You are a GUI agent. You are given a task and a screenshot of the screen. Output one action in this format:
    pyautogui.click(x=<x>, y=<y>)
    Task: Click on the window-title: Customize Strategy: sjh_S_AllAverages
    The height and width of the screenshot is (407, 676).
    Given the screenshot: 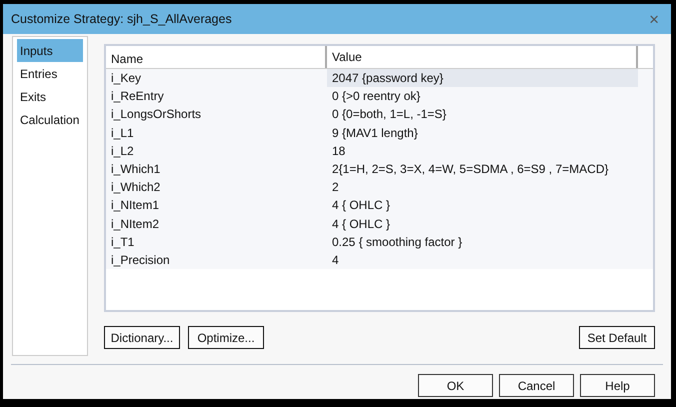 What is the action you would take?
    pyautogui.click(x=121, y=19)
    